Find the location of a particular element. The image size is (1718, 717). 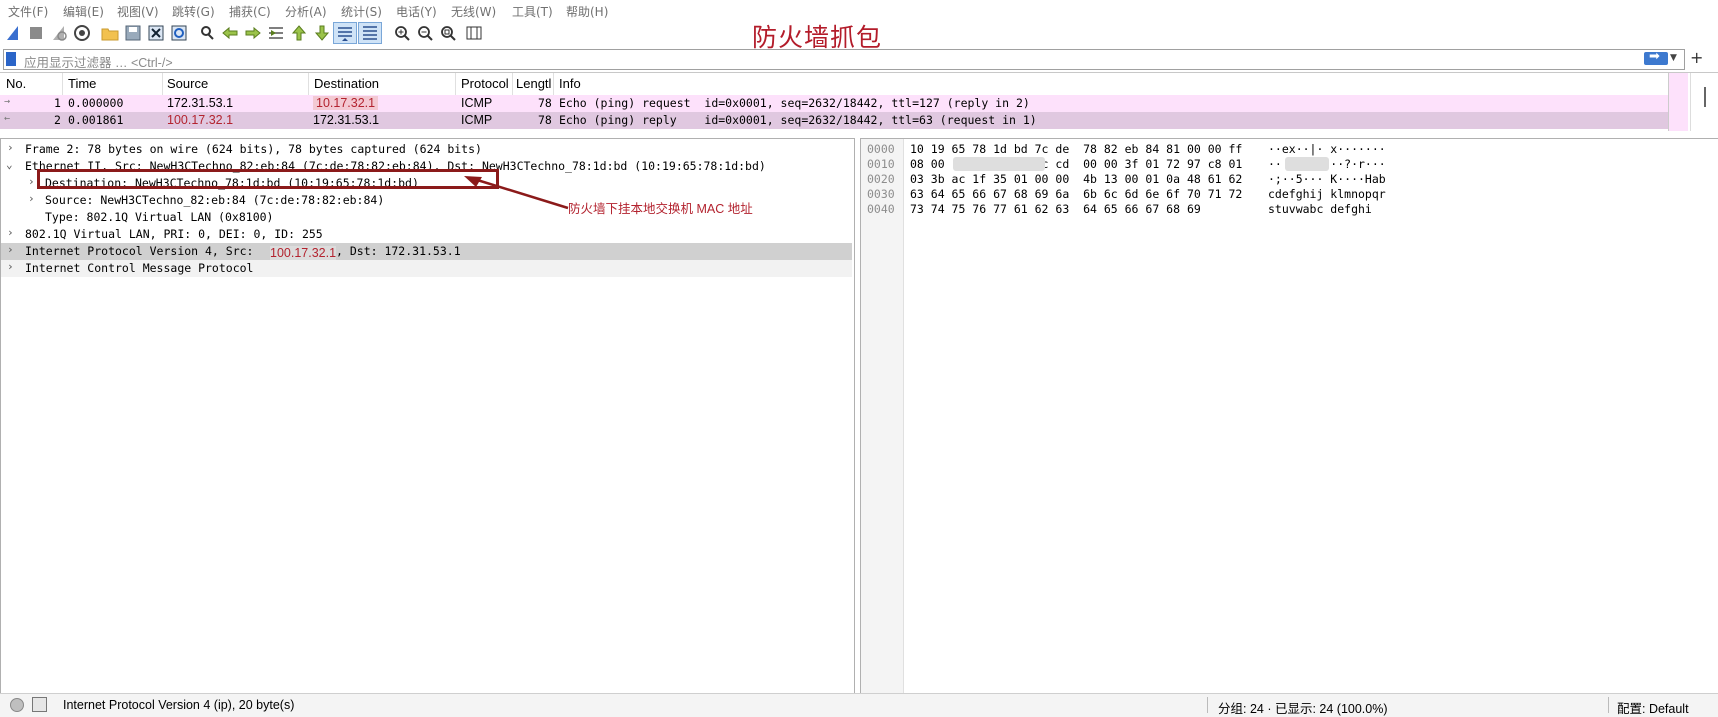

ascii-row: ··ex··|· x······· is located at coordinates (1327, 149).